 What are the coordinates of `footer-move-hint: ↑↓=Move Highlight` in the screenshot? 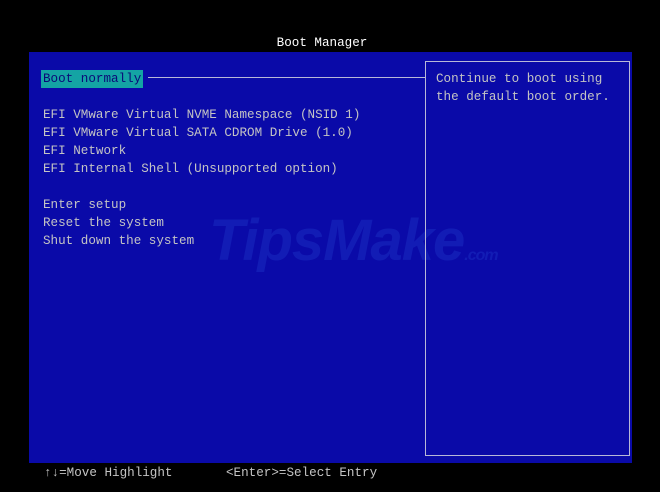 It's located at (108, 473).